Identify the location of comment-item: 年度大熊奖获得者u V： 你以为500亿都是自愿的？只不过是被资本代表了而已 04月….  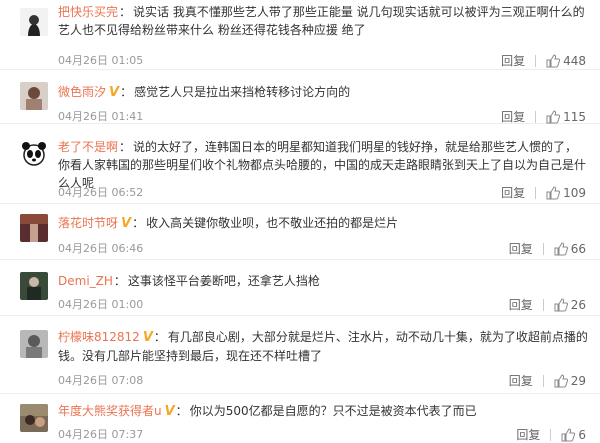
(300, 418).